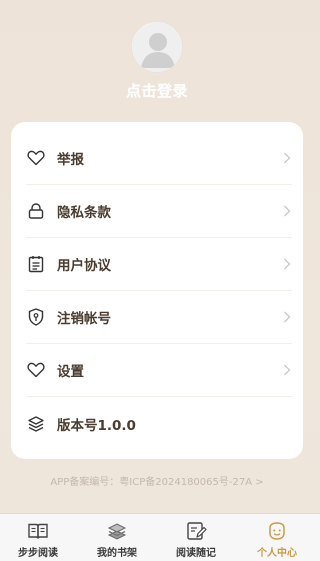 This screenshot has height=561, width=320. I want to click on tab-reading-notes: 阅读随记, so click(196, 537).